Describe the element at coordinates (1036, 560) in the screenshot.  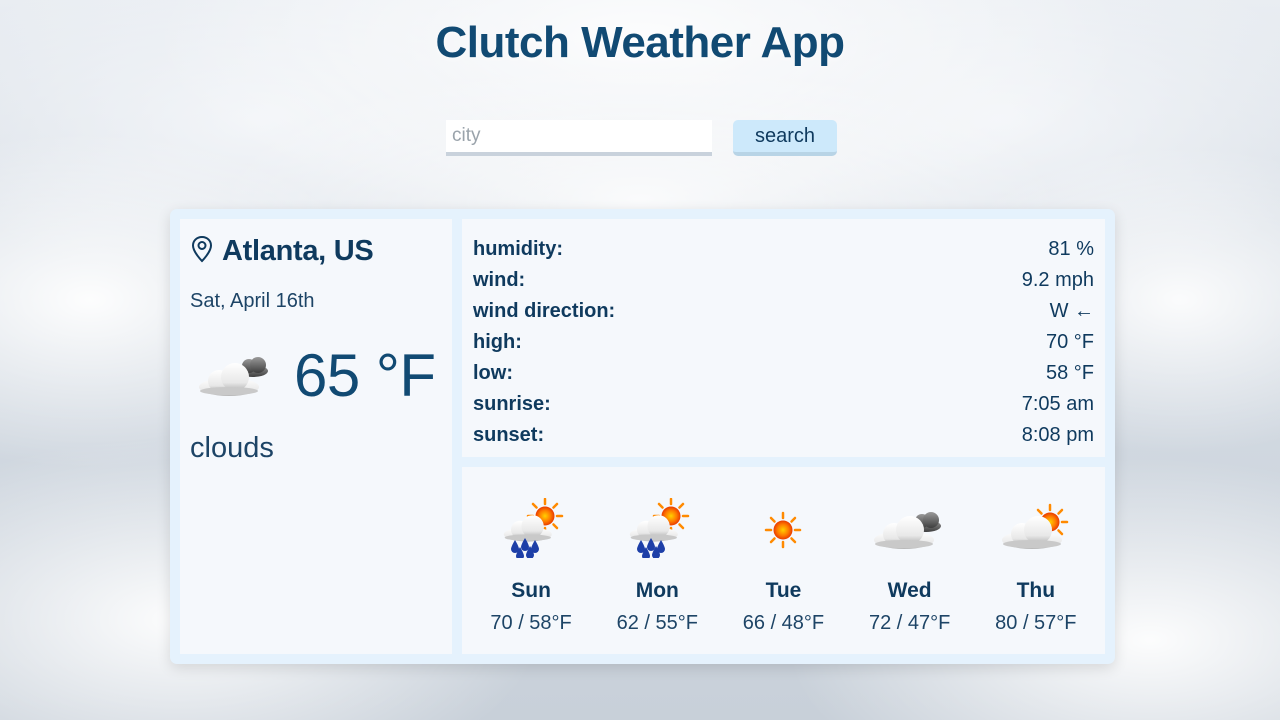
I see `forecast-day: Thu 80 / 57°F` at that location.